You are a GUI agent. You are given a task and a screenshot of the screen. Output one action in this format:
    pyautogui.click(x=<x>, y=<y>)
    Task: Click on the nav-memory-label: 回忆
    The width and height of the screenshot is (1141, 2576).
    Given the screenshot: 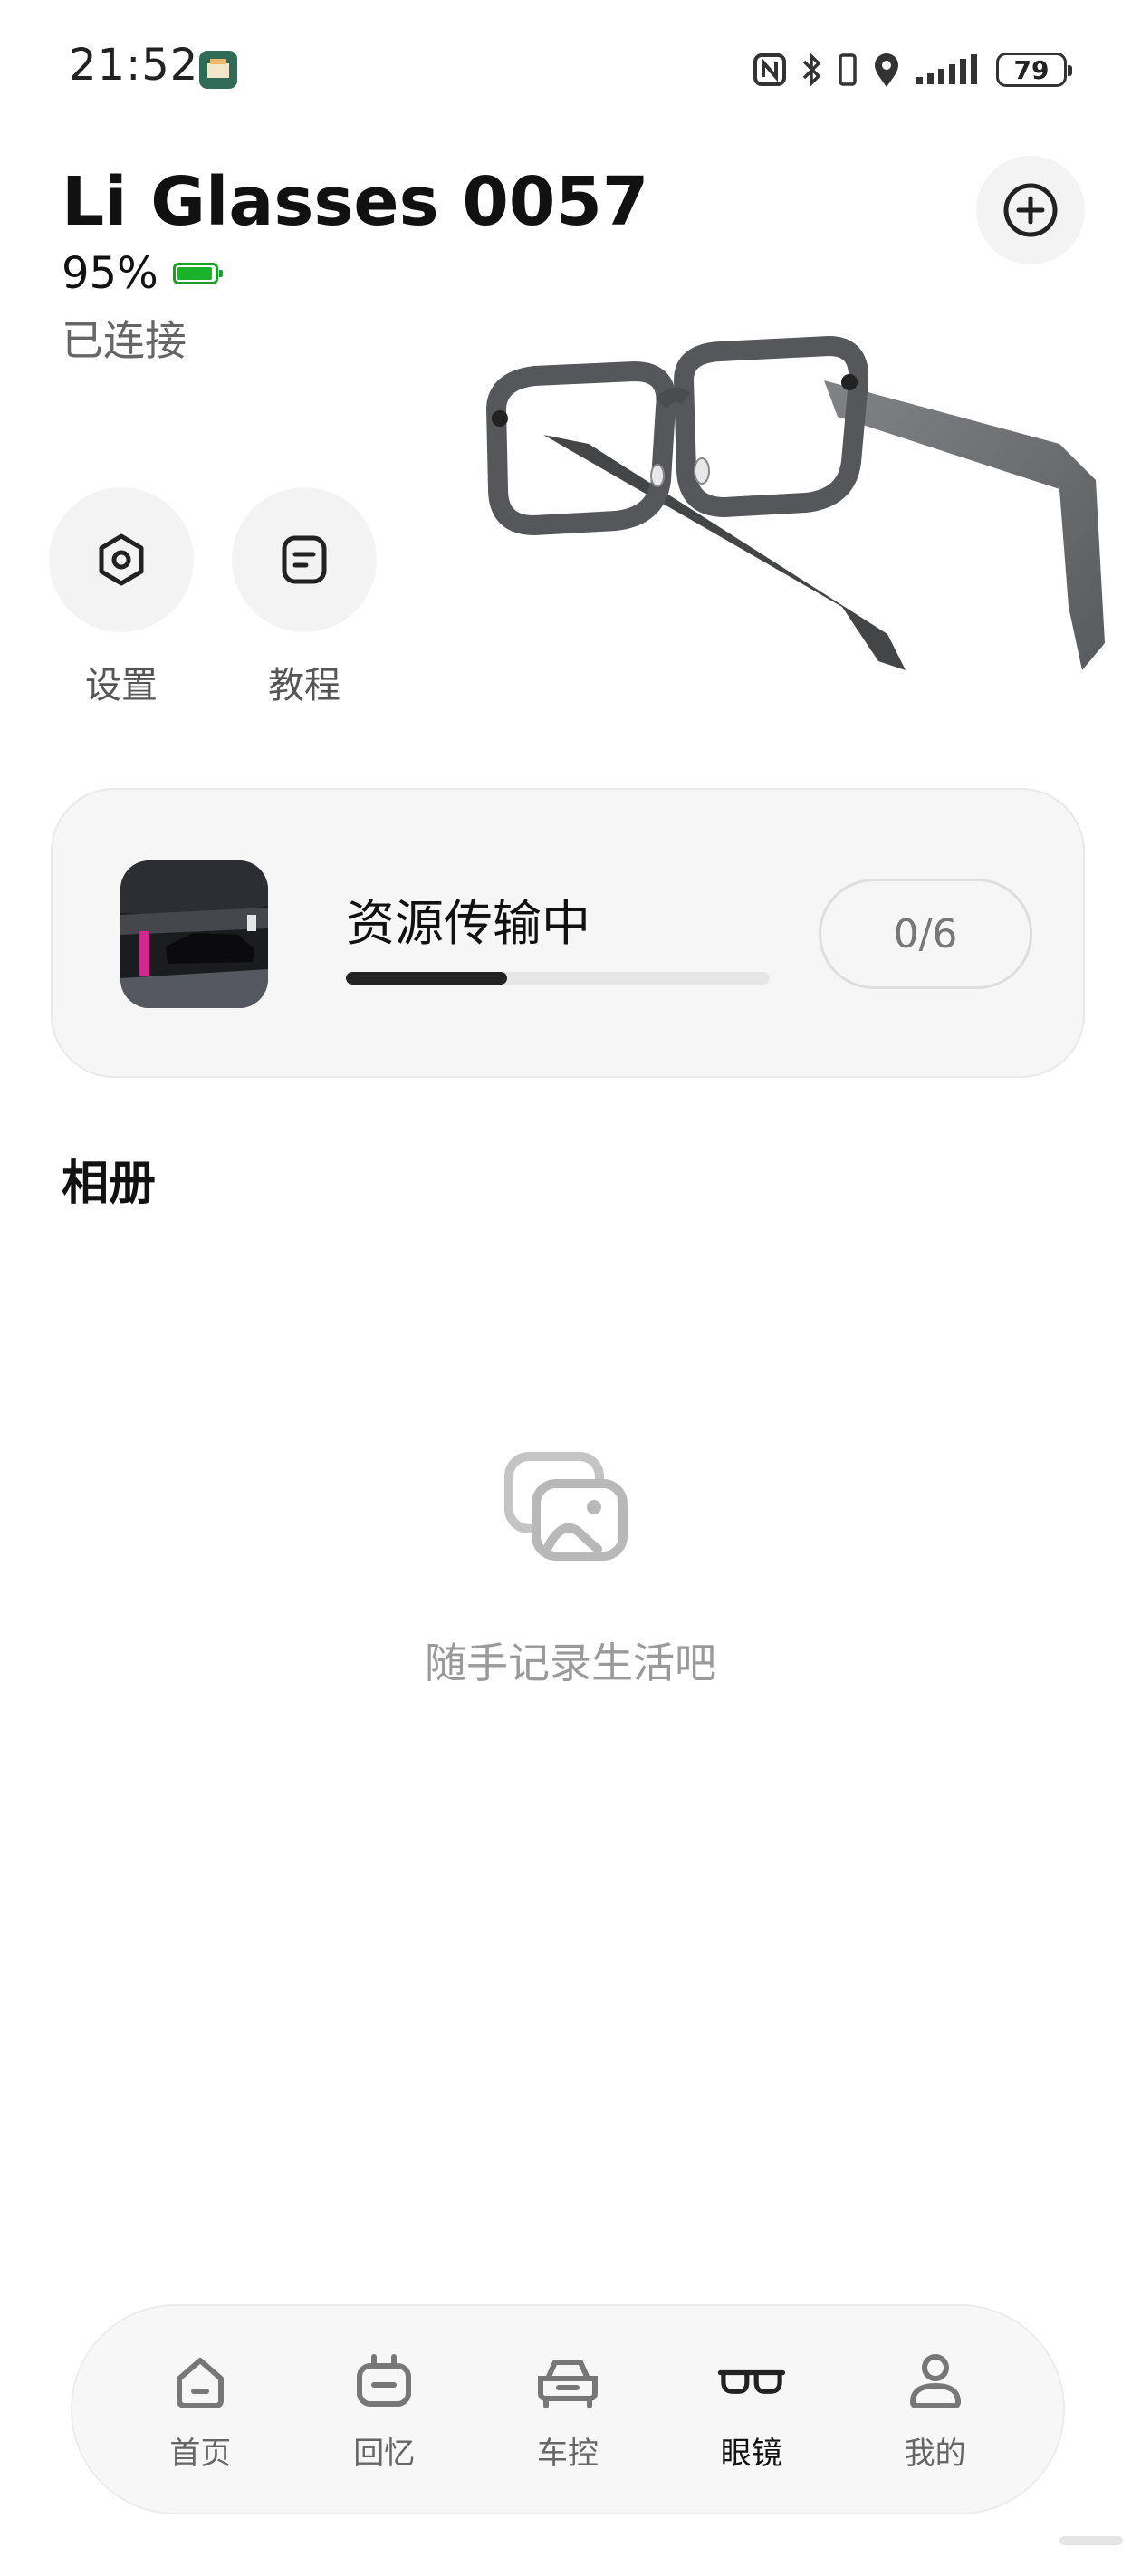 What is the action you would take?
    pyautogui.click(x=384, y=2453)
    